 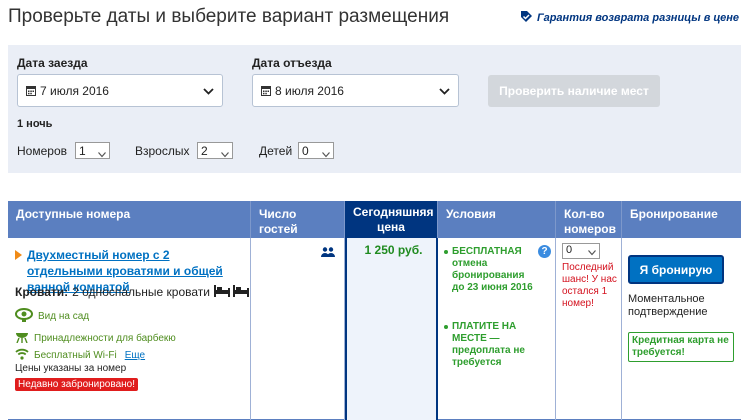 I want to click on header-quantity: Кол-во номеров, so click(x=589, y=219).